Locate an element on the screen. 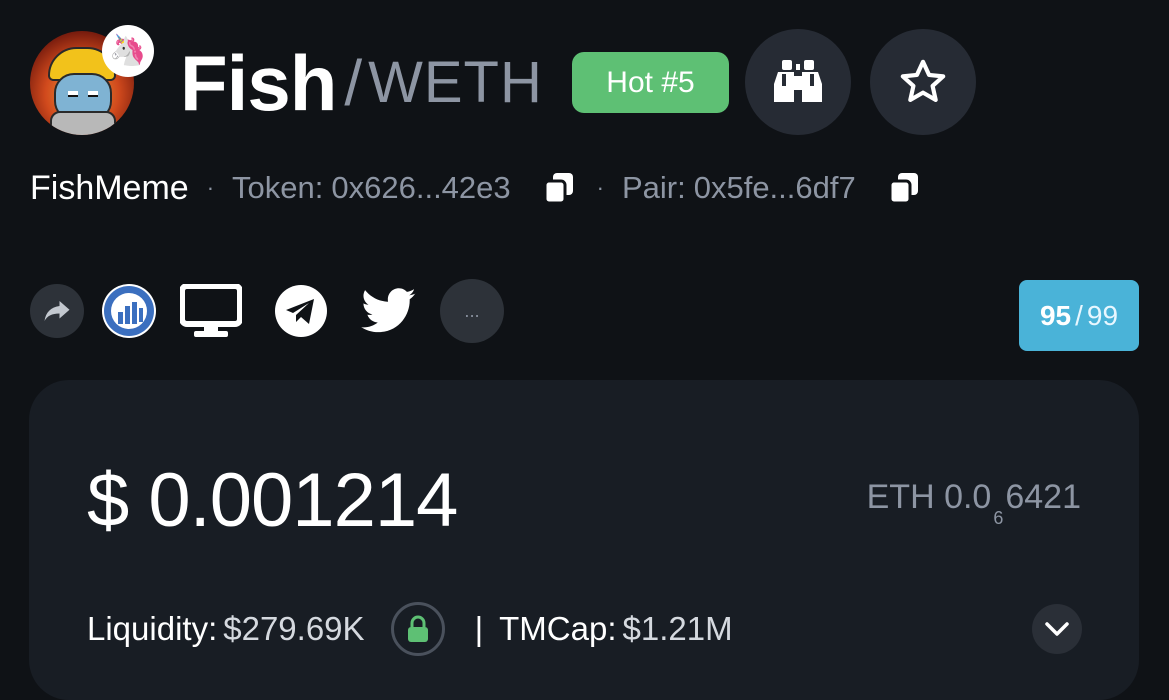  token-name: FishMeme is located at coordinates (109, 187).